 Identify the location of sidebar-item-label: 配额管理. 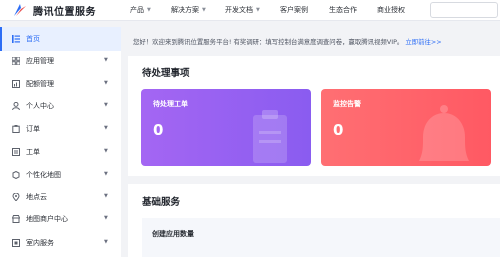
(40, 84).